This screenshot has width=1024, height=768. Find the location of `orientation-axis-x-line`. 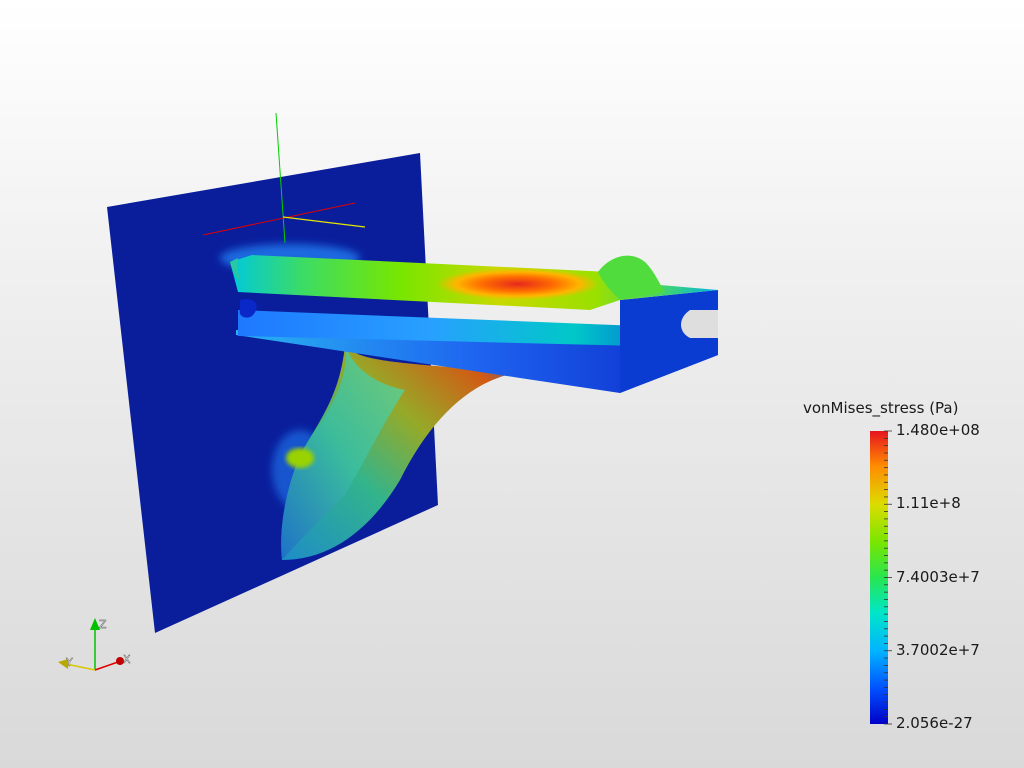

orientation-axis-x-line is located at coordinates (106, 666).